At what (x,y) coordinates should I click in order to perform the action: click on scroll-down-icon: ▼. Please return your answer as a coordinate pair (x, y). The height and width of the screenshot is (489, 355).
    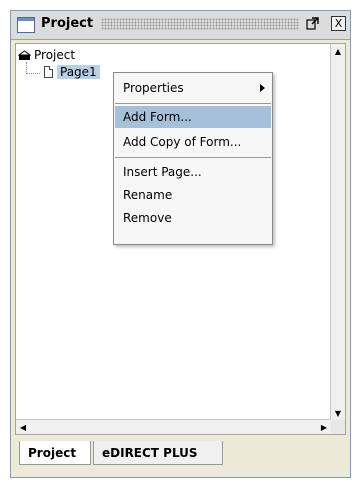
    Looking at the image, I should click on (338, 413).